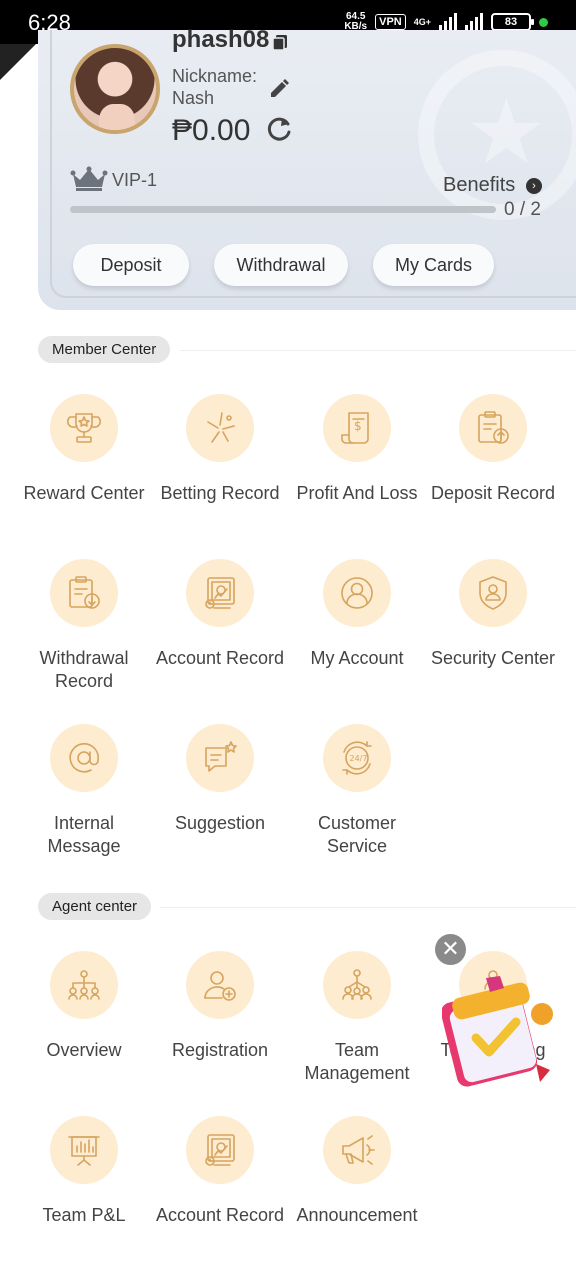 The width and height of the screenshot is (576, 1280). I want to click on chevron-right-icon: ›, so click(534, 186).